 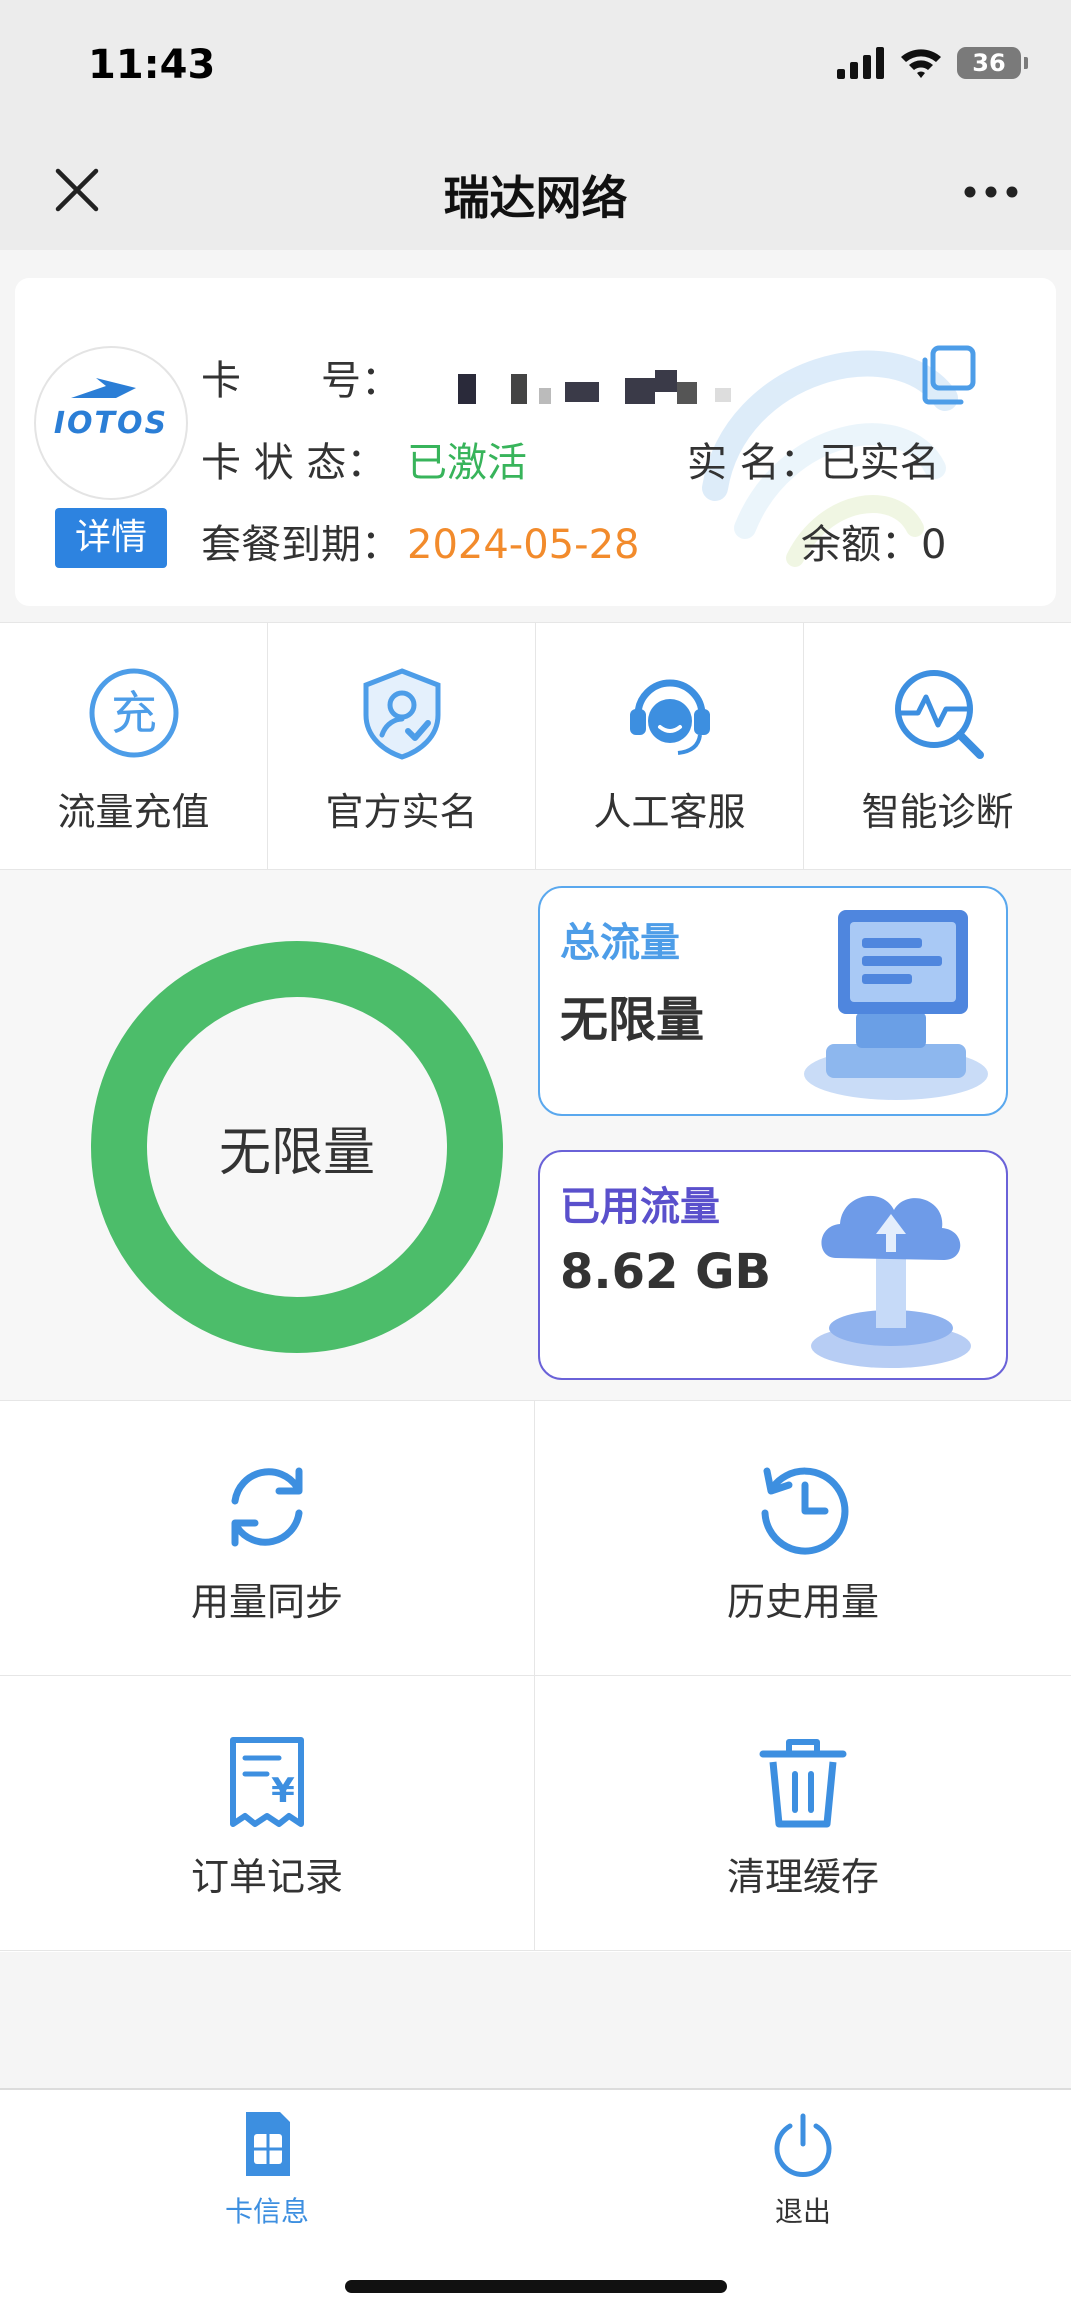 I want to click on wifi-icon, so click(x=921, y=63).